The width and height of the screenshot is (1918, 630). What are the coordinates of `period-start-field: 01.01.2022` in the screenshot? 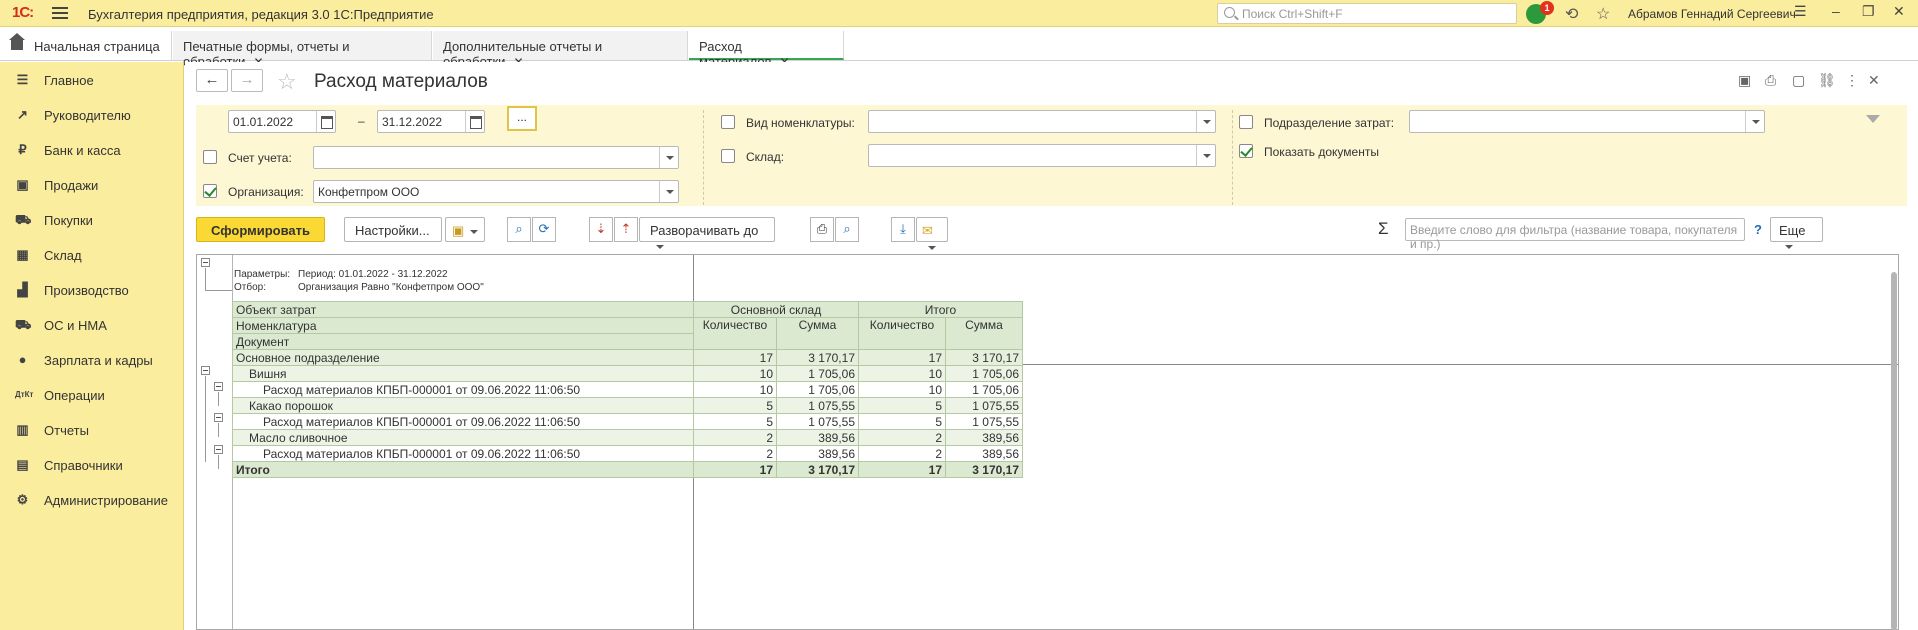 It's located at (282, 121).